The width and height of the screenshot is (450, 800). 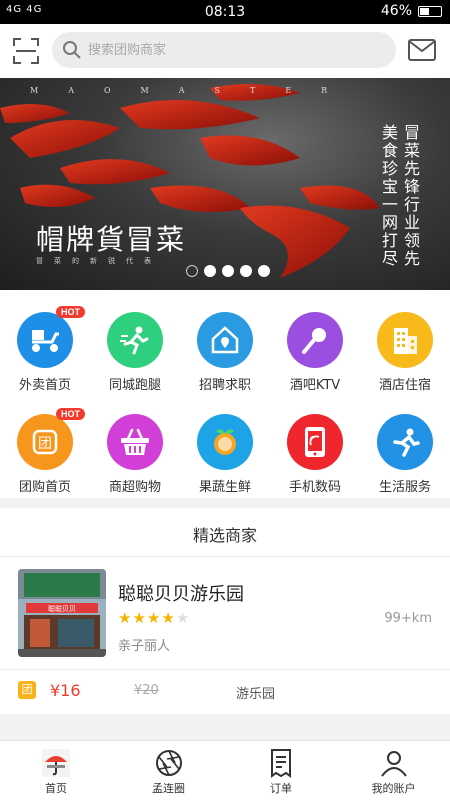 I want to click on category-label: 同城跑腿, so click(x=134, y=385).